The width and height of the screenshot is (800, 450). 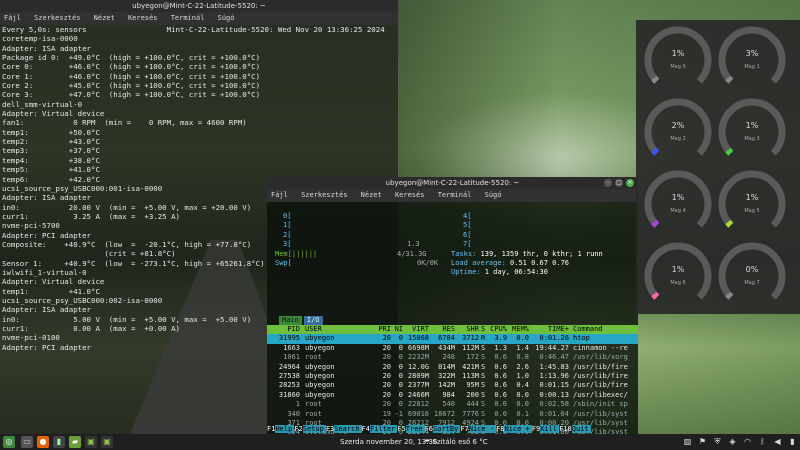 I want to click on notifications-icon: ⚑, so click(x=702, y=442).